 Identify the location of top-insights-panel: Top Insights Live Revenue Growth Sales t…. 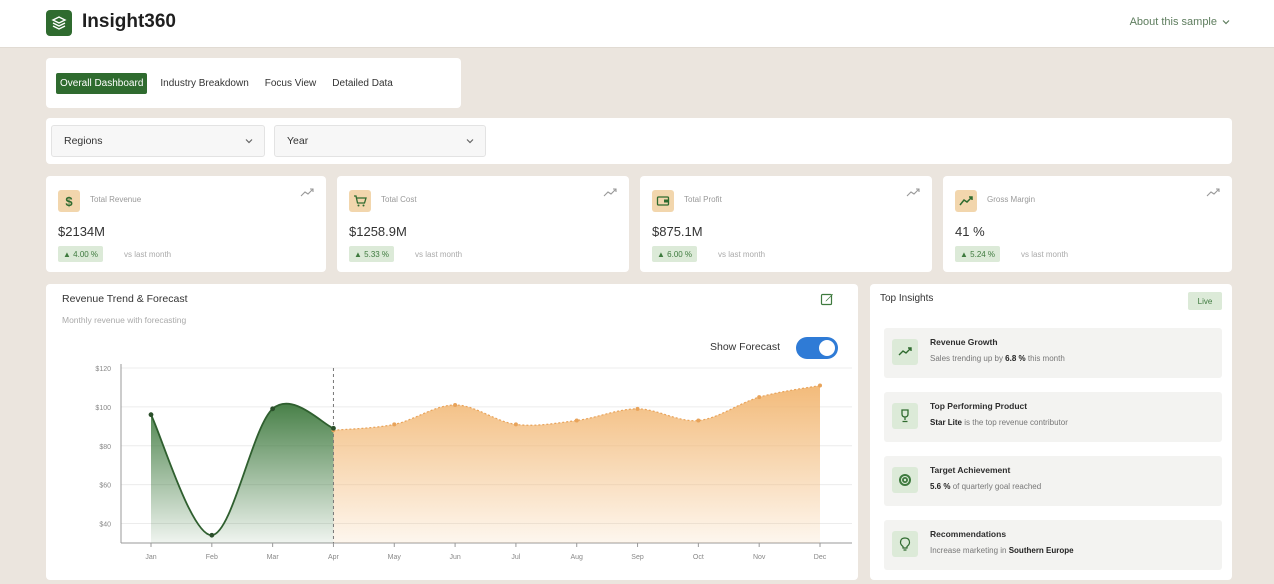
(1051, 432).